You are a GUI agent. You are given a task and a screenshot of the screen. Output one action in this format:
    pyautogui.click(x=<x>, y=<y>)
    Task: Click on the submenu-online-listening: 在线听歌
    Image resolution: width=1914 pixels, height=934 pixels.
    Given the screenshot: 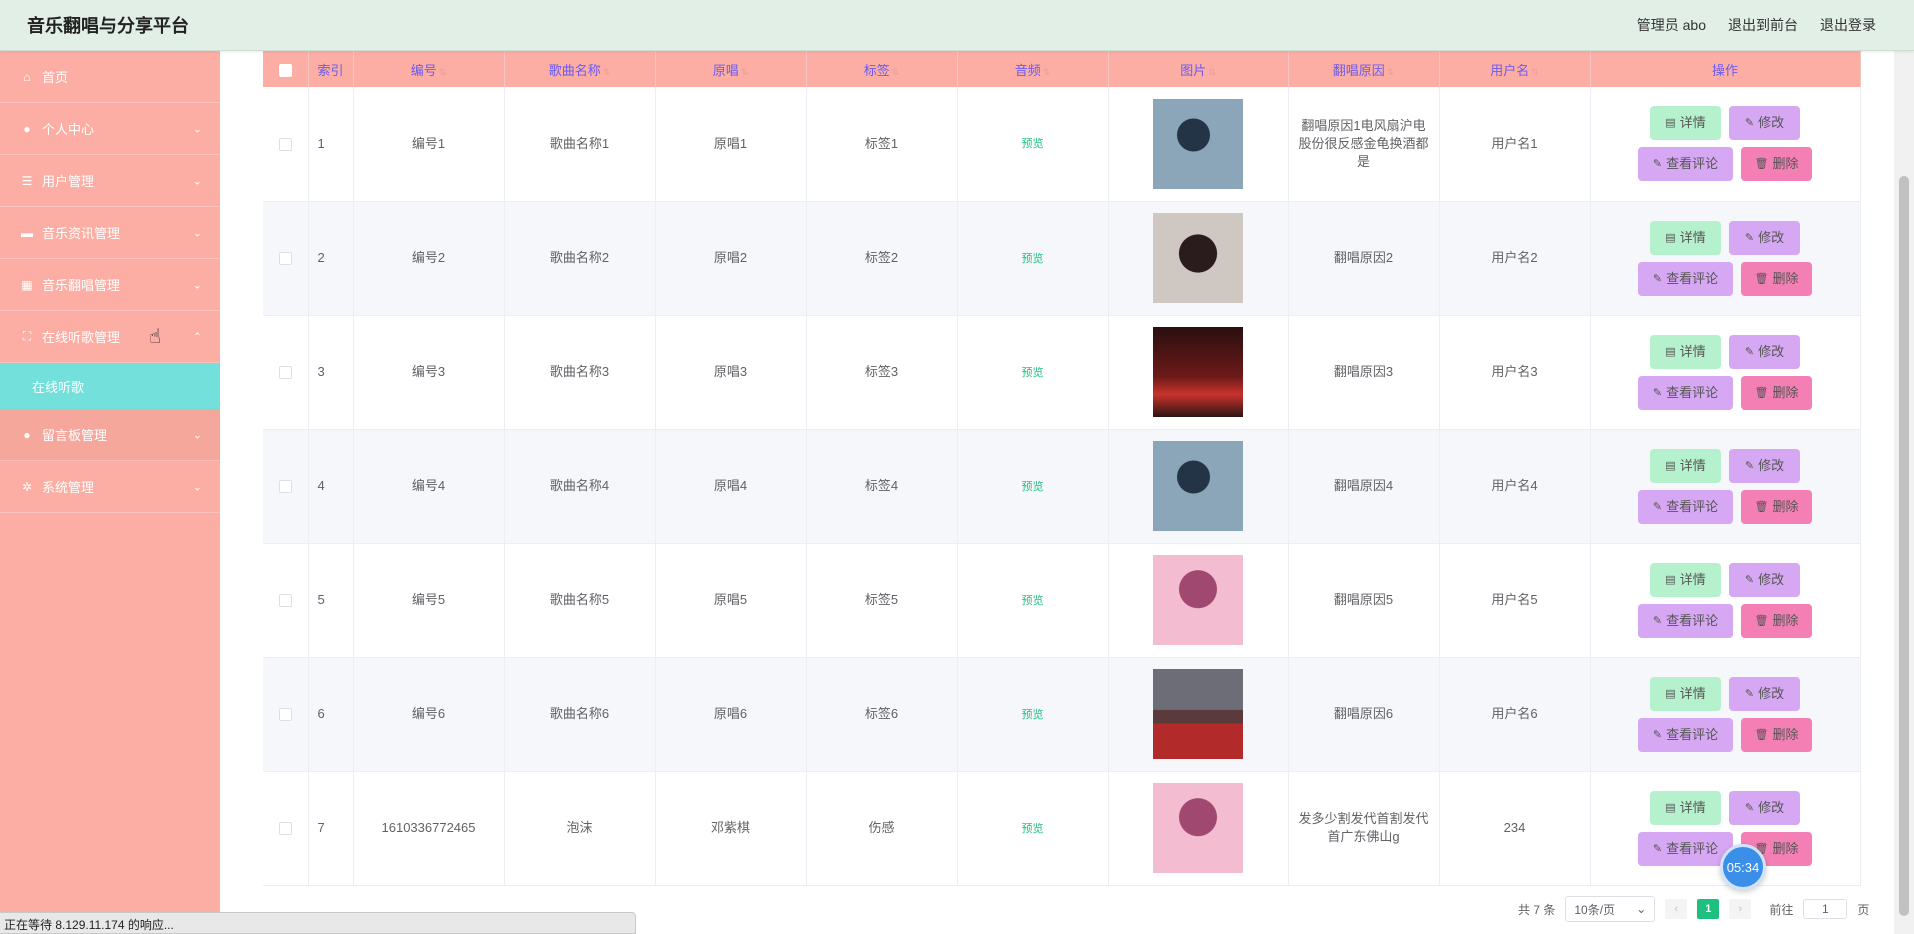 What is the action you would take?
    pyautogui.click(x=110, y=386)
    